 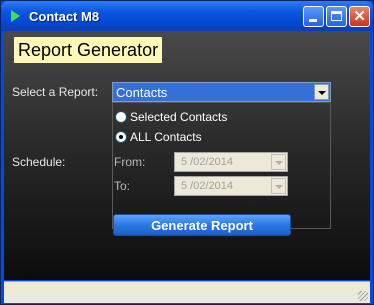 I want to click on generate-report-button: Generate Report, so click(x=202, y=225).